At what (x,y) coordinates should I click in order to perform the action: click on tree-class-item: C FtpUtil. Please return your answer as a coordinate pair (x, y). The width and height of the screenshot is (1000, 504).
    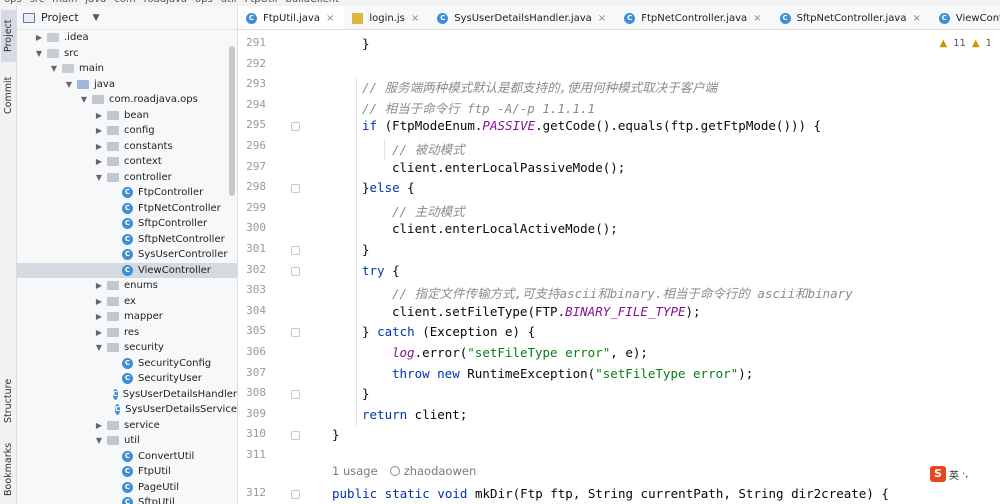
    Looking at the image, I should click on (127, 472).